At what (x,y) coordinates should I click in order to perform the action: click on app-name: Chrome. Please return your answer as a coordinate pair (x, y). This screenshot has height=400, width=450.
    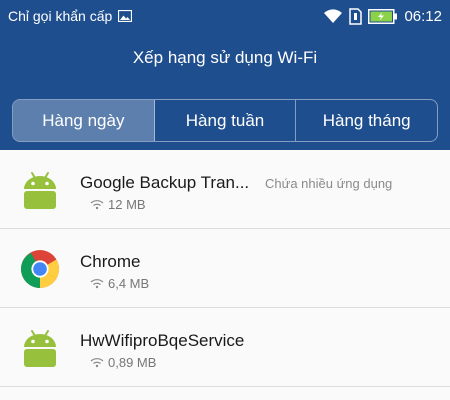
    Looking at the image, I should click on (110, 261).